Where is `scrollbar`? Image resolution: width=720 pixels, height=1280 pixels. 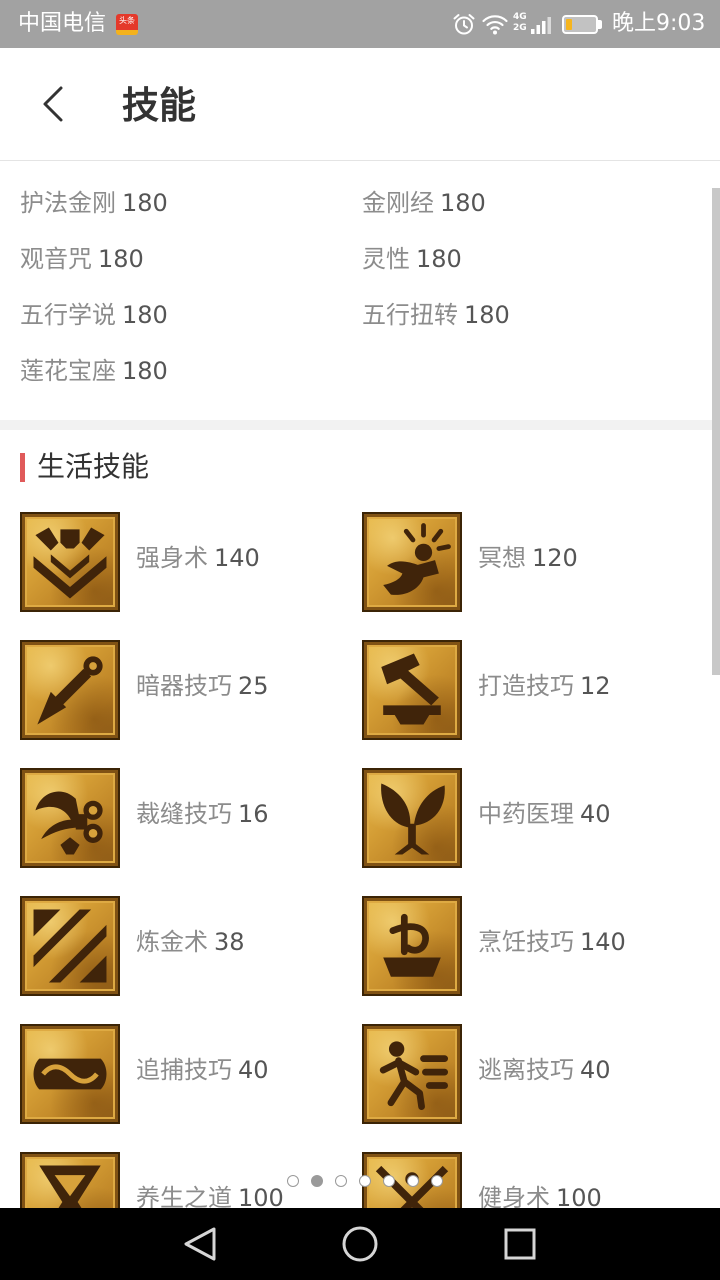
scrollbar is located at coordinates (716, 431).